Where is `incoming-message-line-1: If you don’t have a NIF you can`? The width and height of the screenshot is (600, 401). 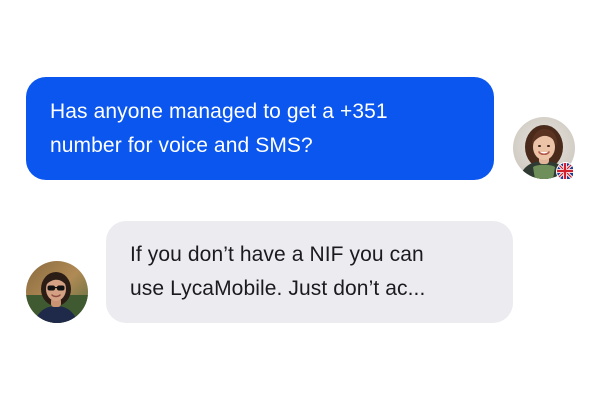 incoming-message-line-1: If you don’t have a NIF you can is located at coordinates (277, 254).